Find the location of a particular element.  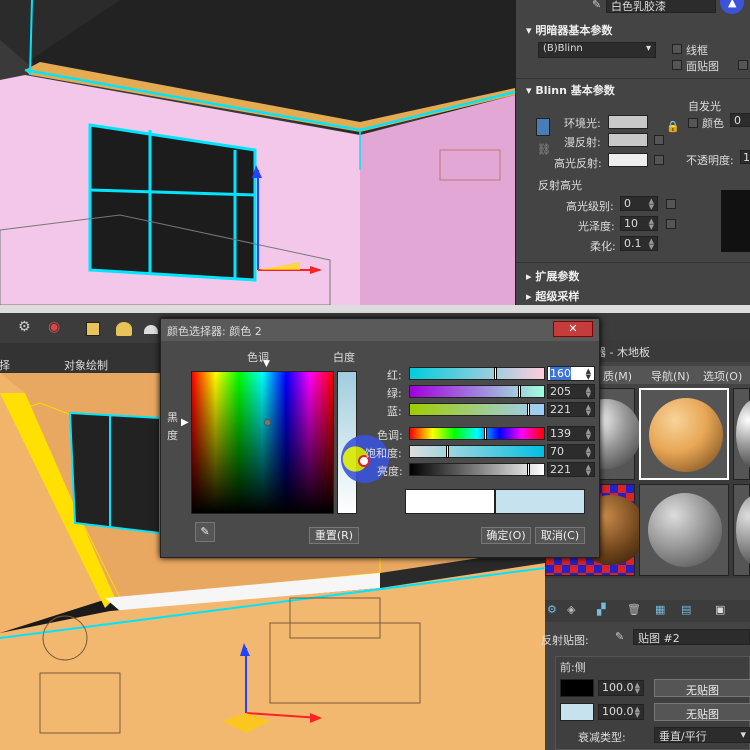

falloff-type-select: 垂直/平行 ▾ is located at coordinates (702, 735).